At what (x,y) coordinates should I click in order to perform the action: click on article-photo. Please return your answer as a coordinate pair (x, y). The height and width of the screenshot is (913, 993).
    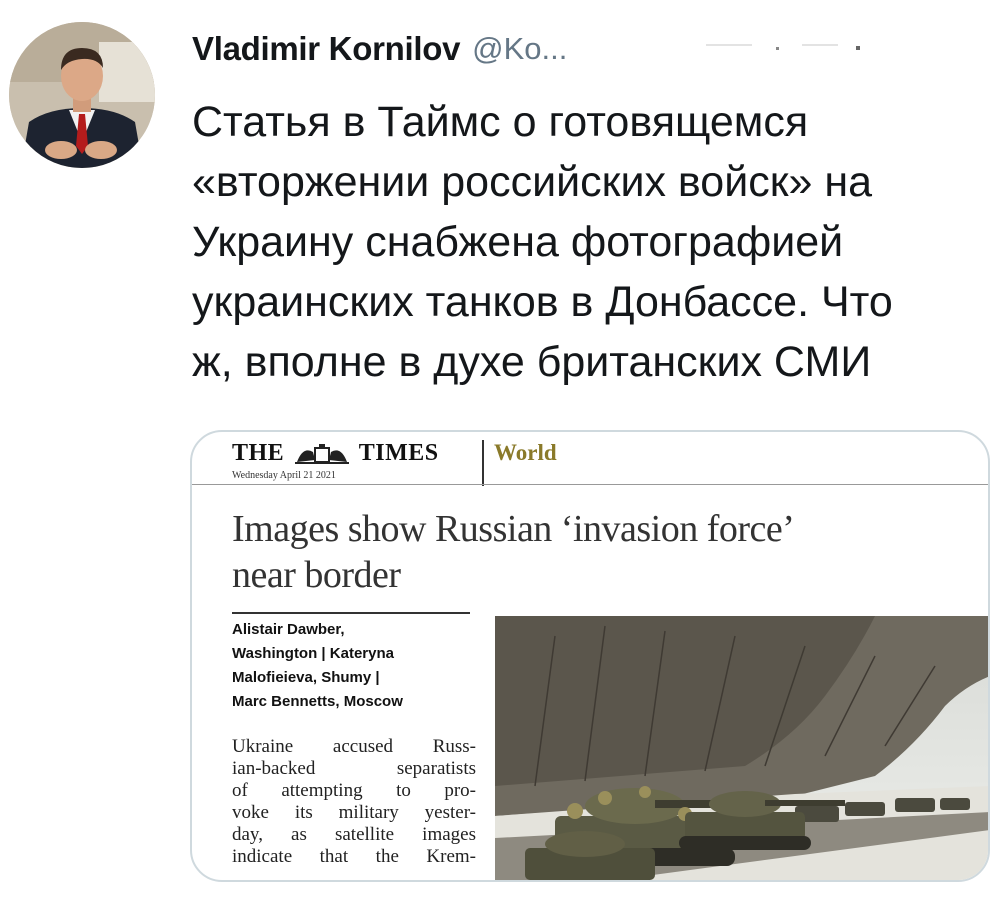
    Looking at the image, I should click on (741, 748).